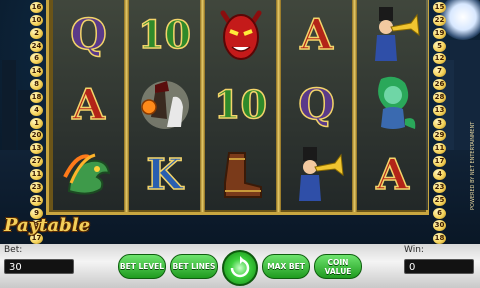  I want to click on headless-horseman-icon, so click(164, 105).